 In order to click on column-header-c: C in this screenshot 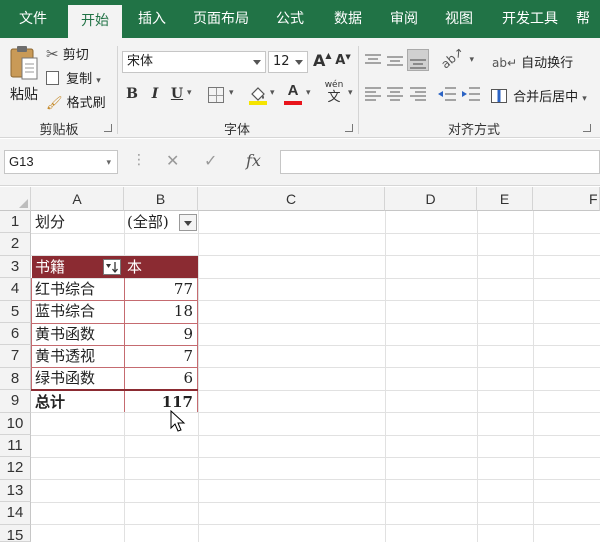, I will do `click(291, 199)`.